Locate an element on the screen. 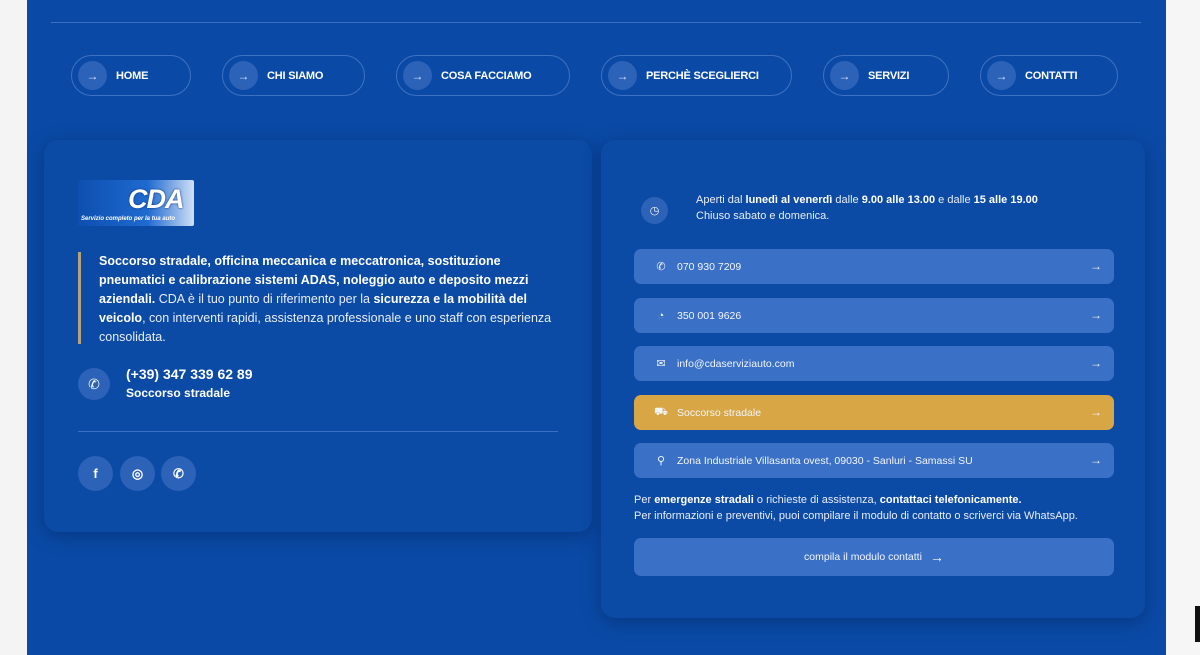 This screenshot has width=1200, height=655. contact-email-button: ✉ info@cdaserviziauto.com → is located at coordinates (874, 363).